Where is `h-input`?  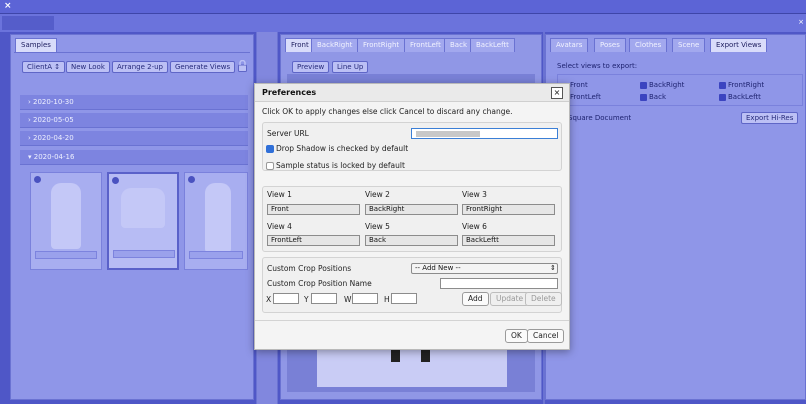
h-input is located at coordinates (404, 298).